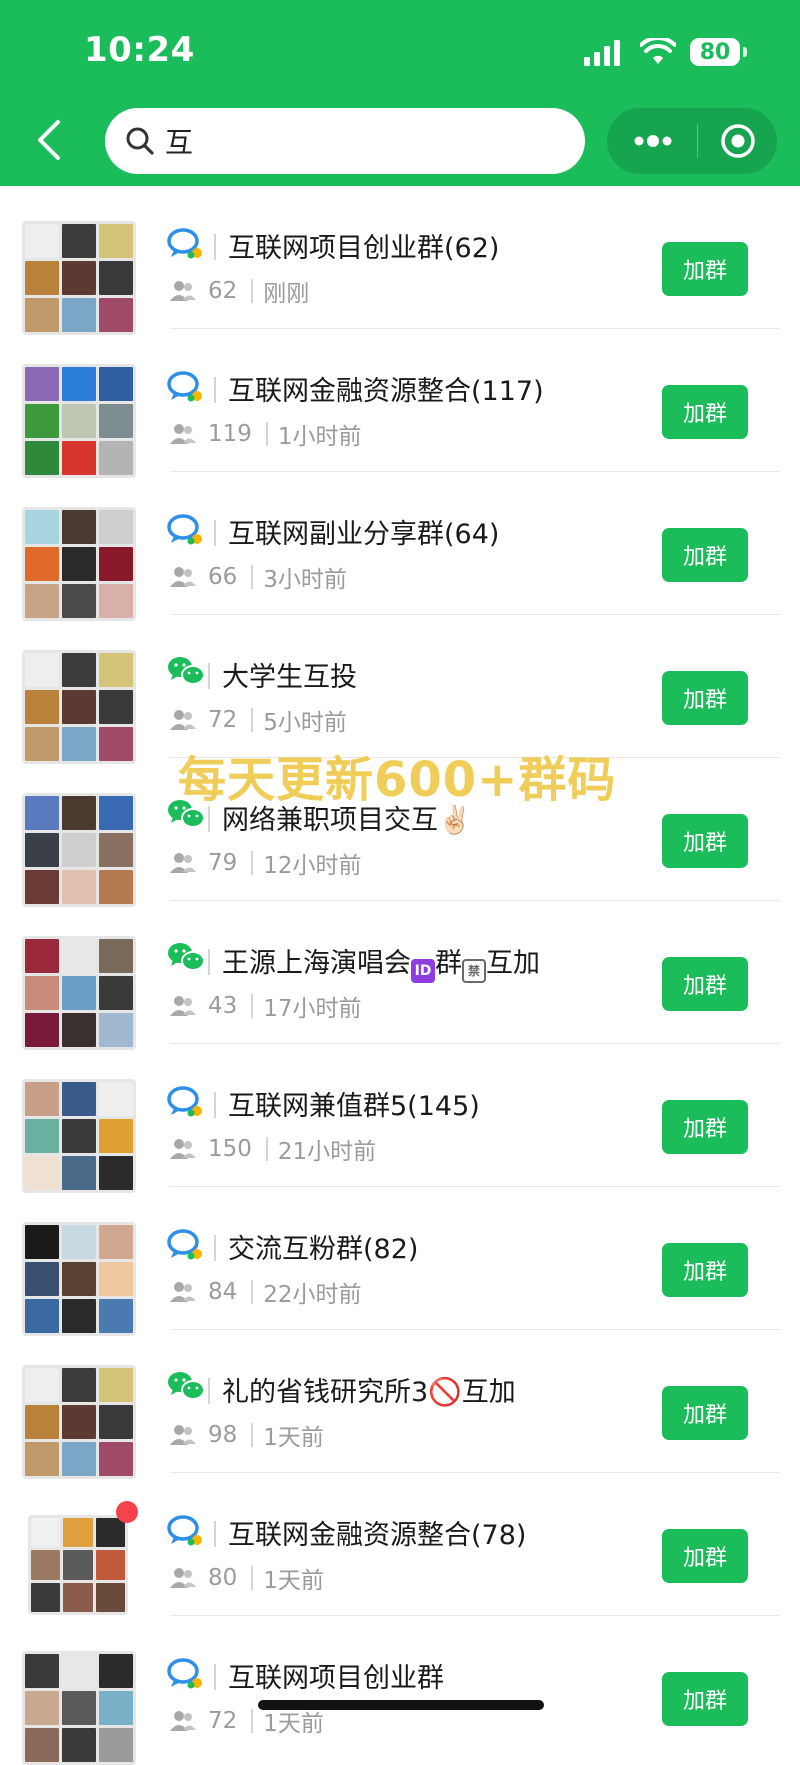 The height and width of the screenshot is (1765, 800). What do you see at coordinates (139, 50) in the screenshot?
I see `status-time: 10:24` at bounding box center [139, 50].